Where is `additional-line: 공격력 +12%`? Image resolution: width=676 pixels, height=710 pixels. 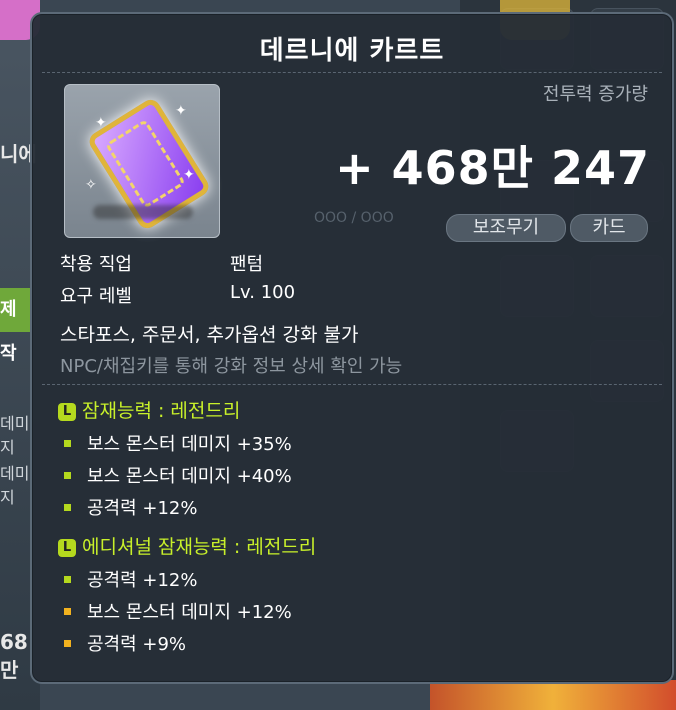 additional-line: 공격력 +12% is located at coordinates (131, 579).